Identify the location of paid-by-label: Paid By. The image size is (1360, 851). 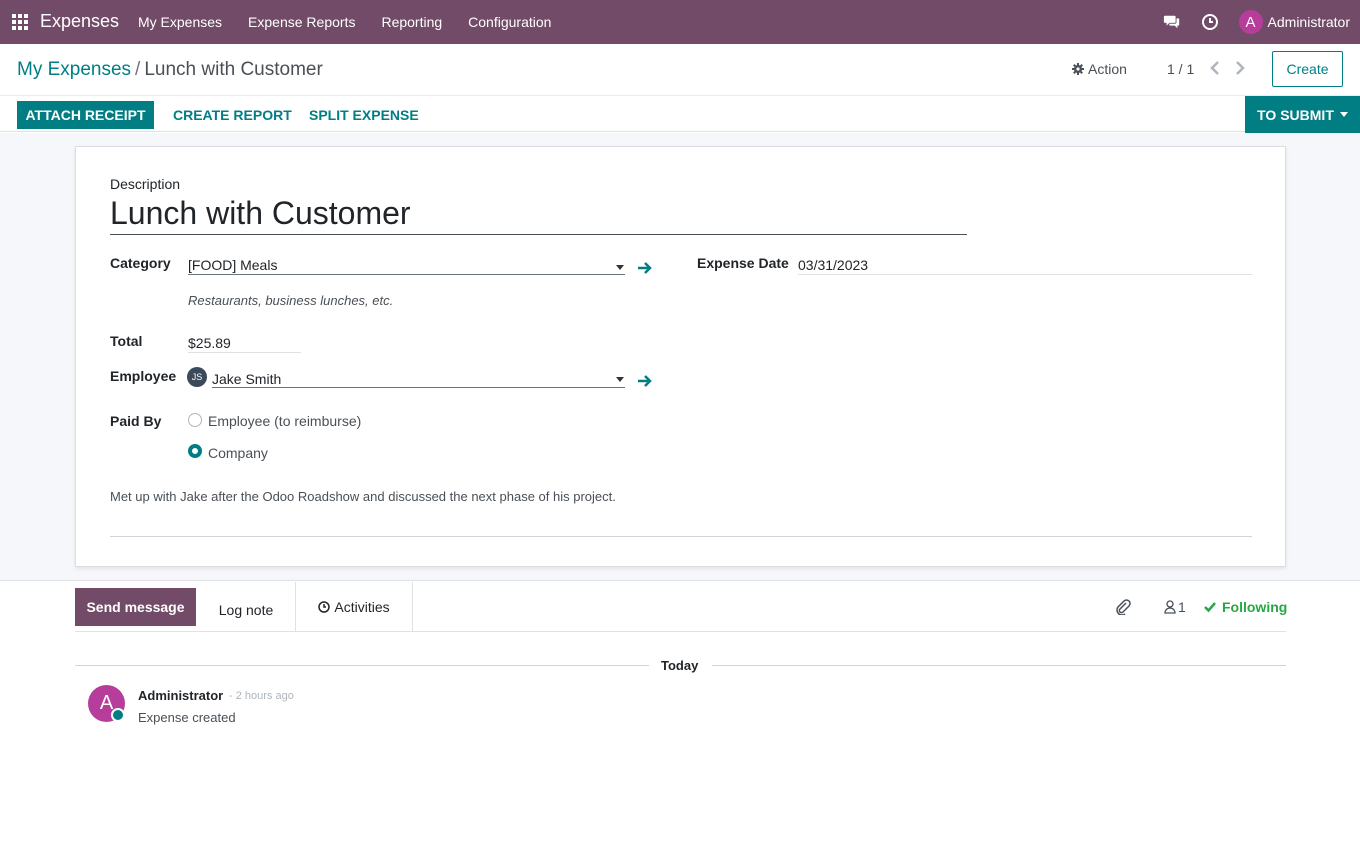
(136, 421).